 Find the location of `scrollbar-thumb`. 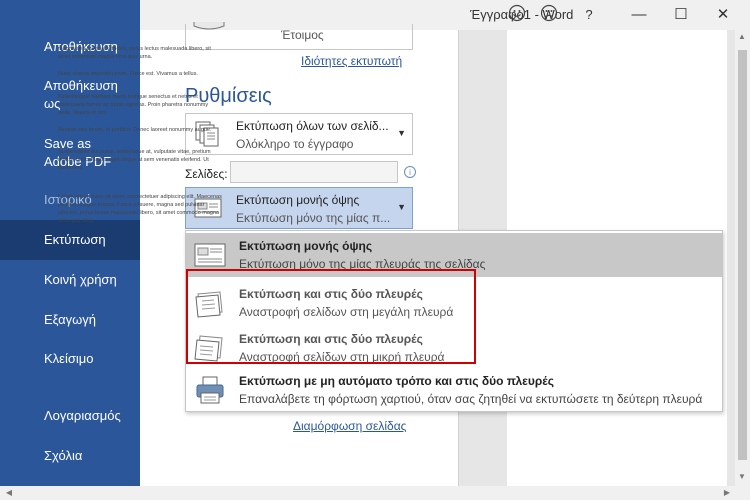

scrollbar-thumb is located at coordinates (742, 255).